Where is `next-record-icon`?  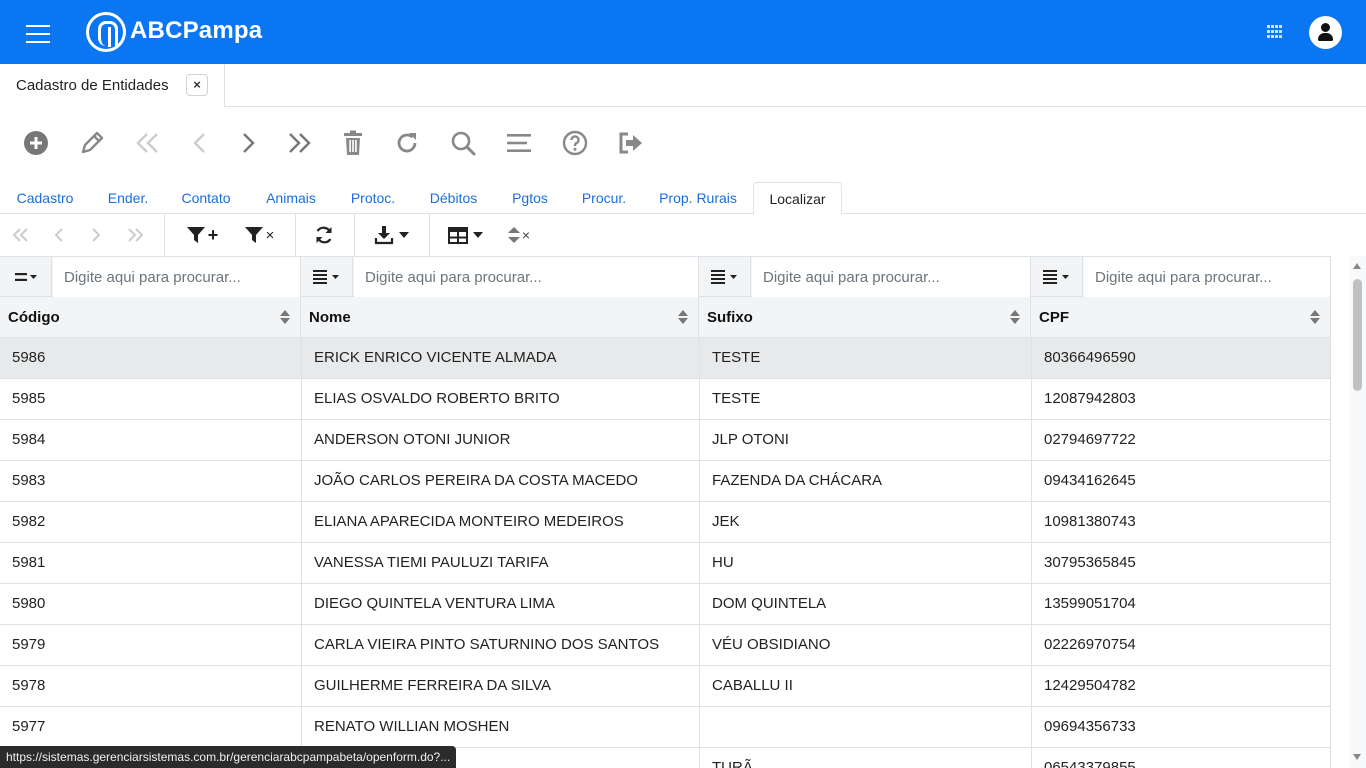 next-record-icon is located at coordinates (248, 143).